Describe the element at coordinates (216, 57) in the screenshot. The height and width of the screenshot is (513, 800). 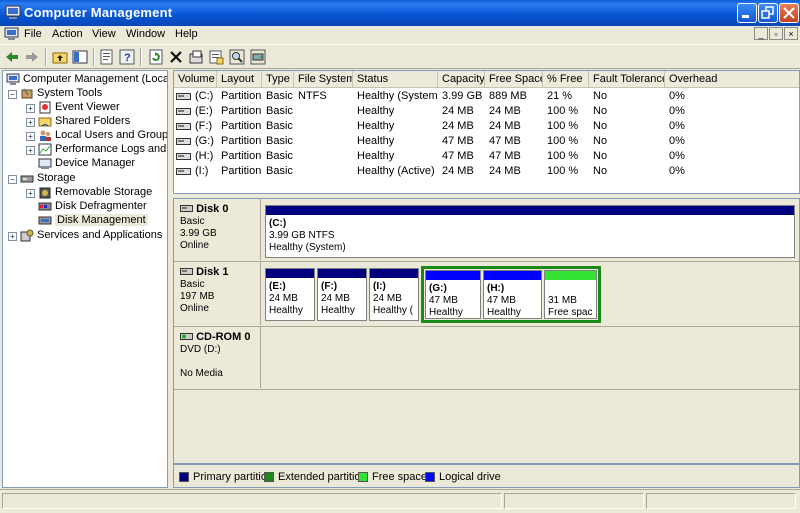
I see `export-list-icon` at that location.